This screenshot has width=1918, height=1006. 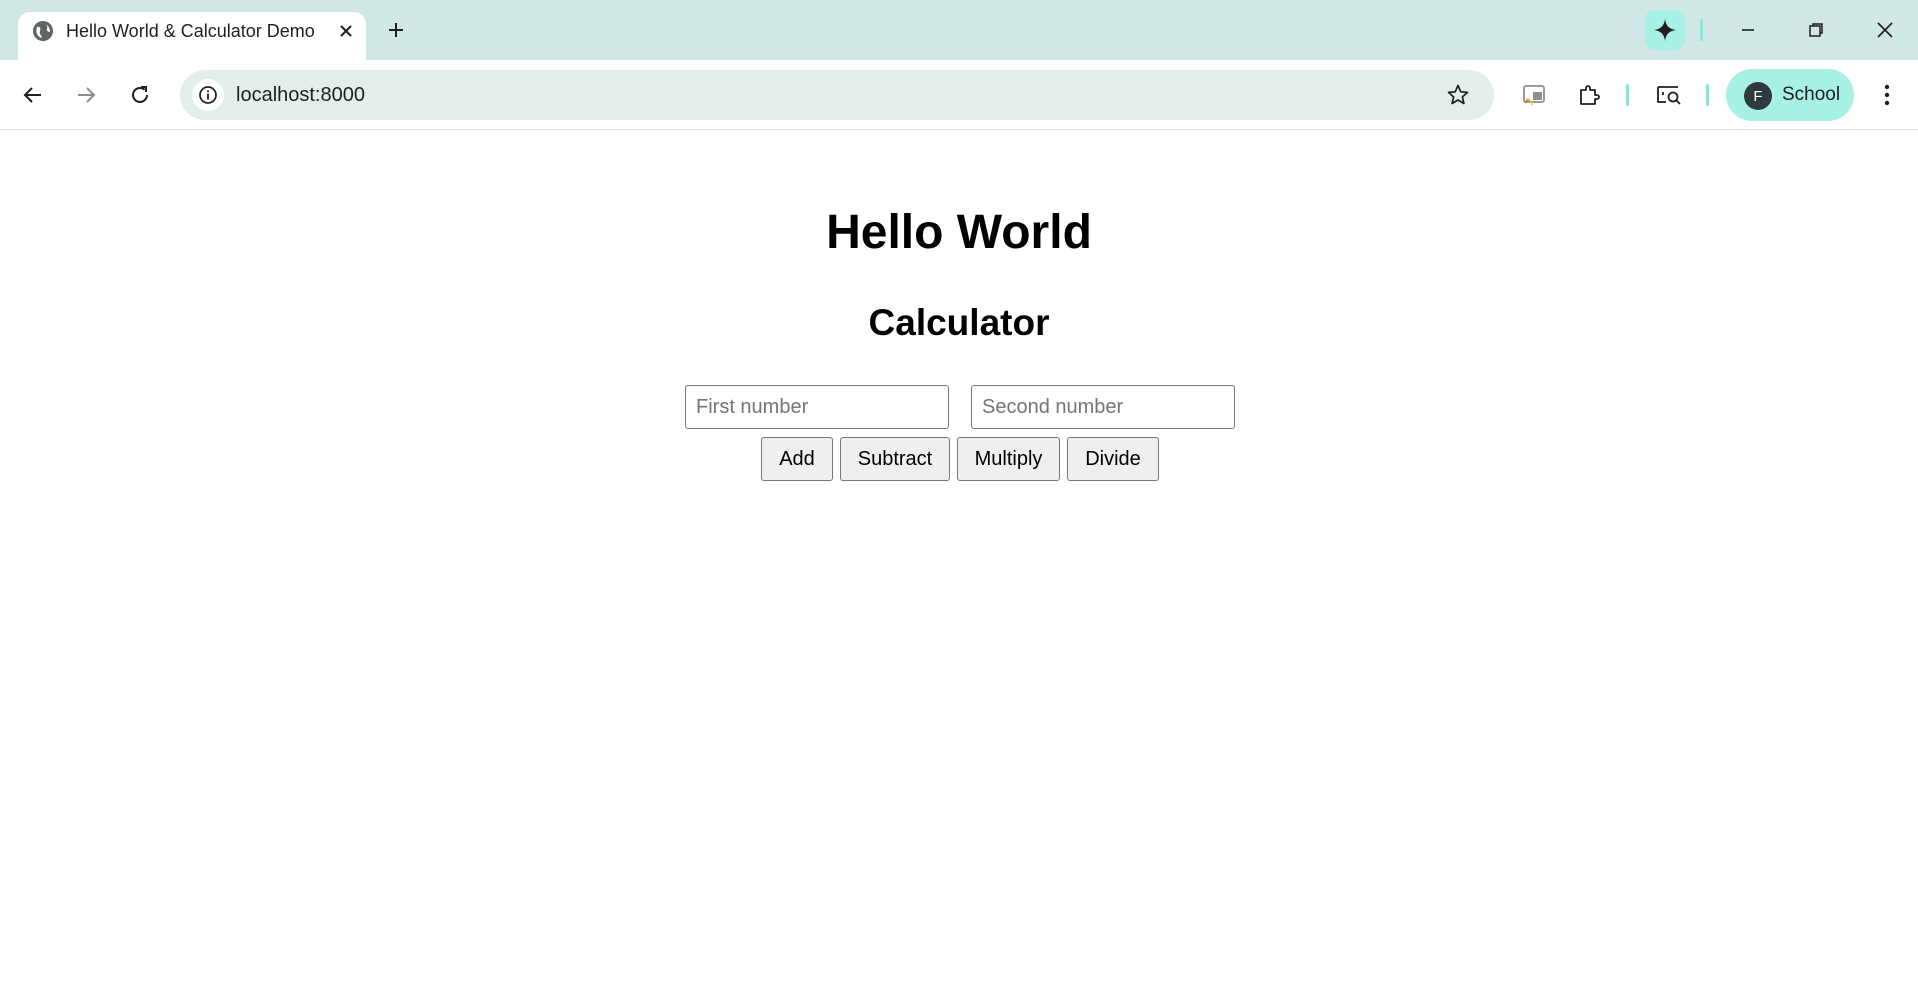 What do you see at coordinates (959, 322) in the screenshot?
I see `calculator-heading: Calculator` at bounding box center [959, 322].